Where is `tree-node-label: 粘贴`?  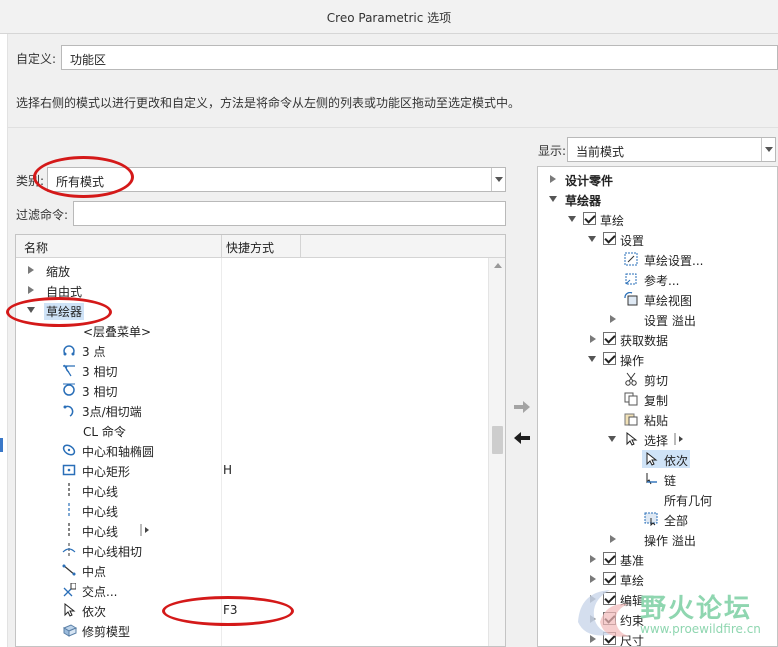 tree-node-label: 粘贴 is located at coordinates (656, 421).